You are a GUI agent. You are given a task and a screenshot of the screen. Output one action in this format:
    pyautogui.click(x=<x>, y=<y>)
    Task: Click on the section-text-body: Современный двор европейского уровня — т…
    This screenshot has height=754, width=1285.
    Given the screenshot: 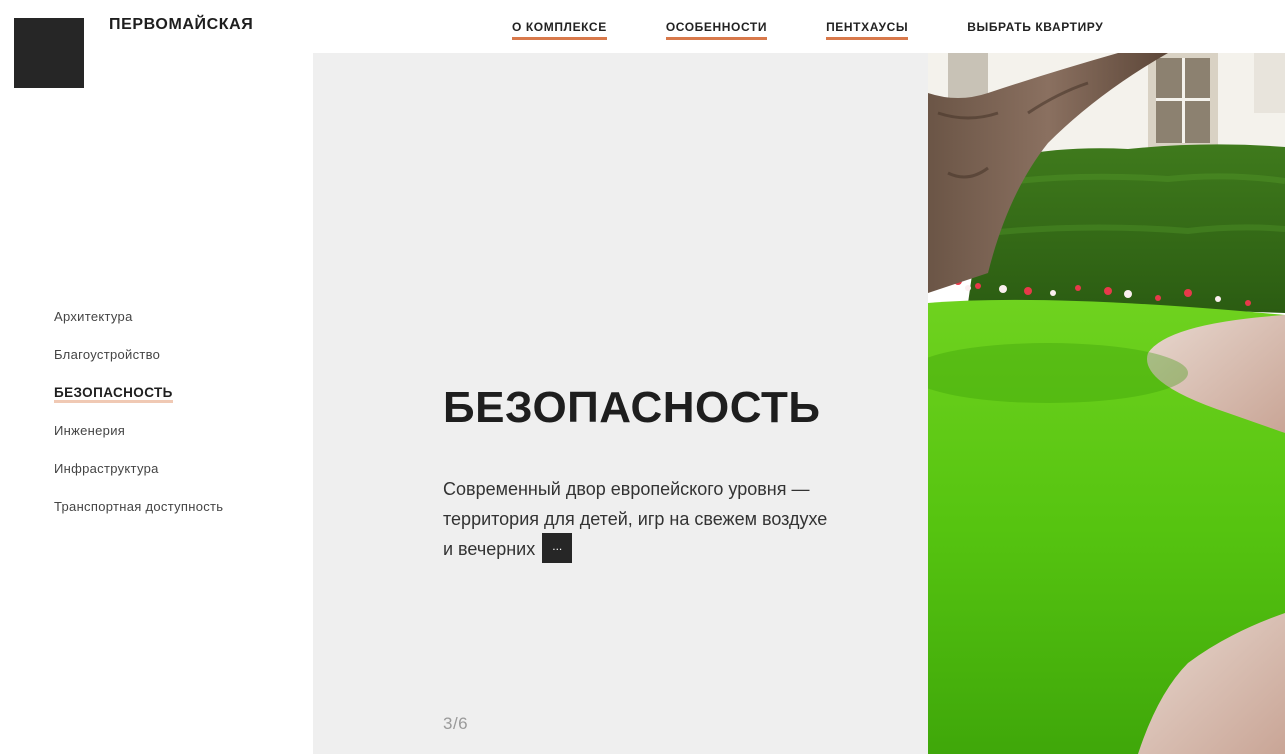 What is the action you would take?
    pyautogui.click(x=635, y=519)
    